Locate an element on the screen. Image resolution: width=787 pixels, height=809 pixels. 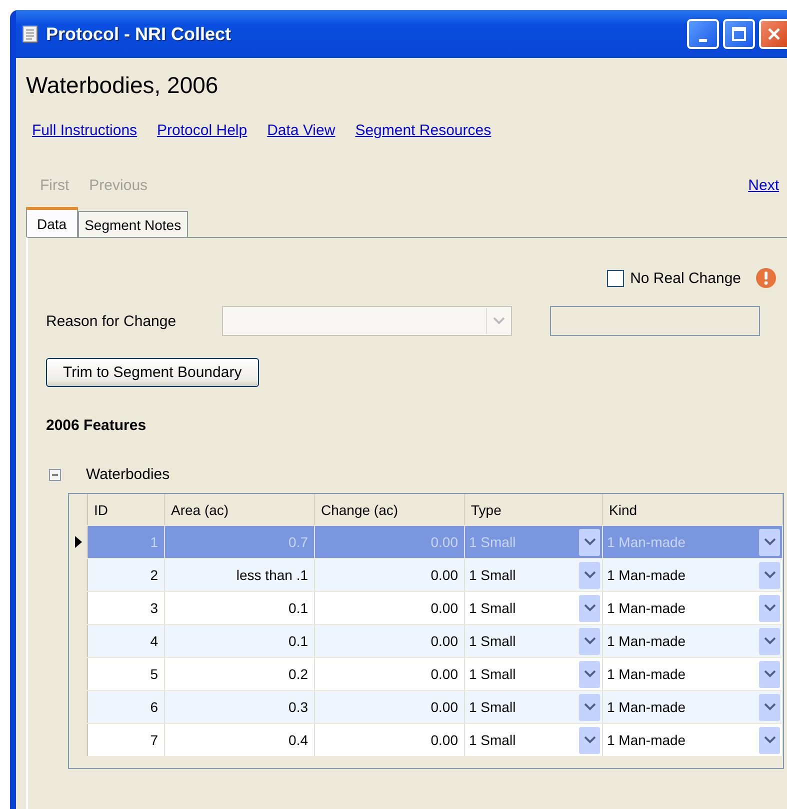
checkbox-label: No Real Change is located at coordinates (685, 278).